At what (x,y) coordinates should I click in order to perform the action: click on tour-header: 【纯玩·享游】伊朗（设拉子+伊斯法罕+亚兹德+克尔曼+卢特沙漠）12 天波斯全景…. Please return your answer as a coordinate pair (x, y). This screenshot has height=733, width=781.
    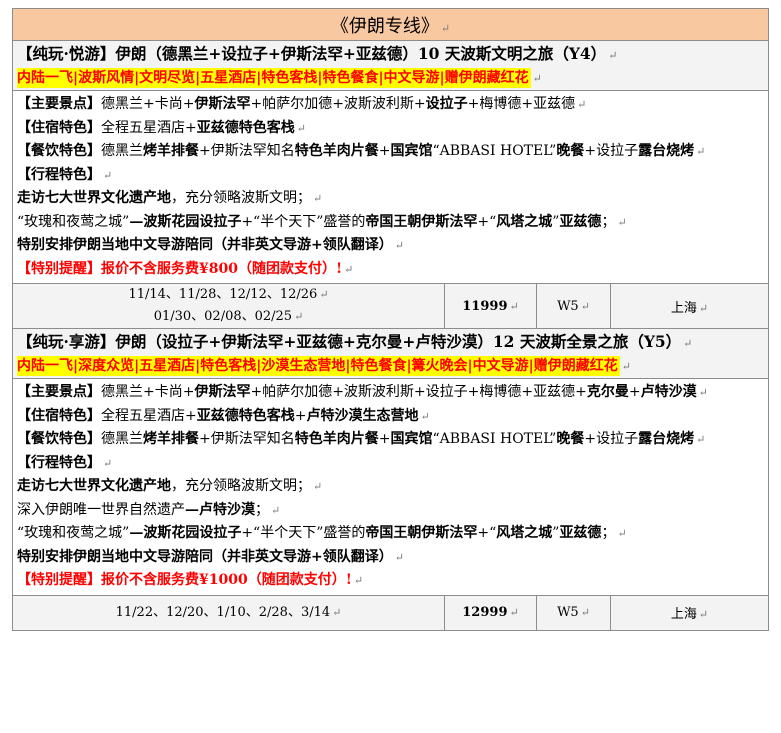
    Looking at the image, I should click on (390, 353).